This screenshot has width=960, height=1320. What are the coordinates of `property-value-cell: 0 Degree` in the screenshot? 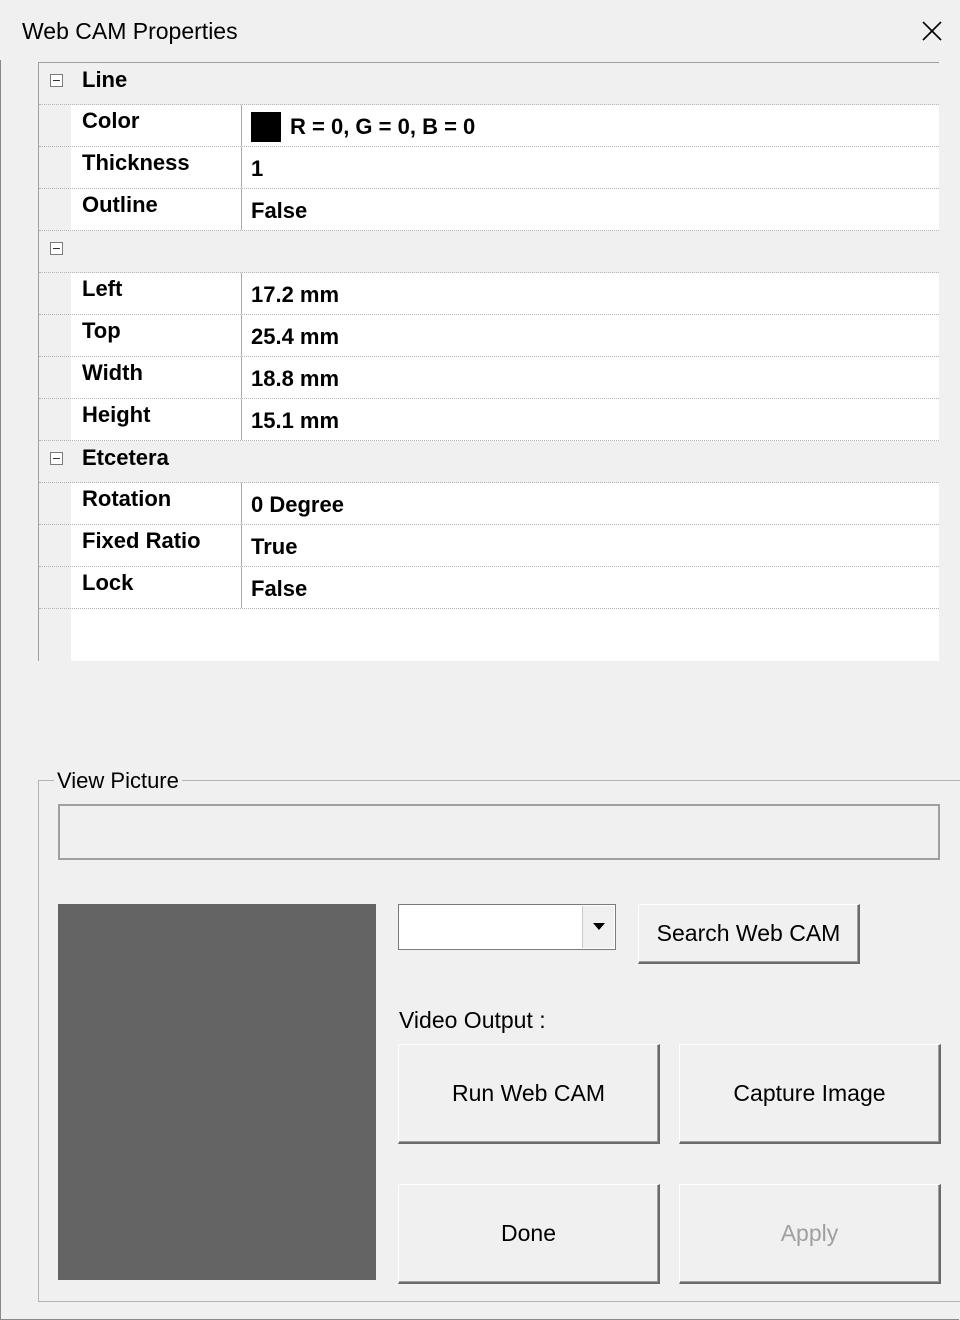 It's located at (590, 503).